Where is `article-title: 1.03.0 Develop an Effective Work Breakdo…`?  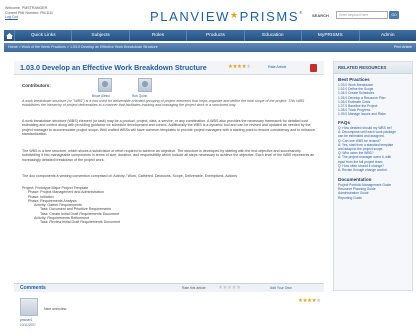
article-title: 1.03.0 Develop an Effective Work Breakdo… is located at coordinates (113, 67).